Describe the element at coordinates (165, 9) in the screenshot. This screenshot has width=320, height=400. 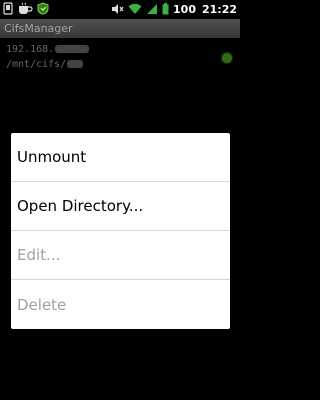
I see `battery-icon` at that location.